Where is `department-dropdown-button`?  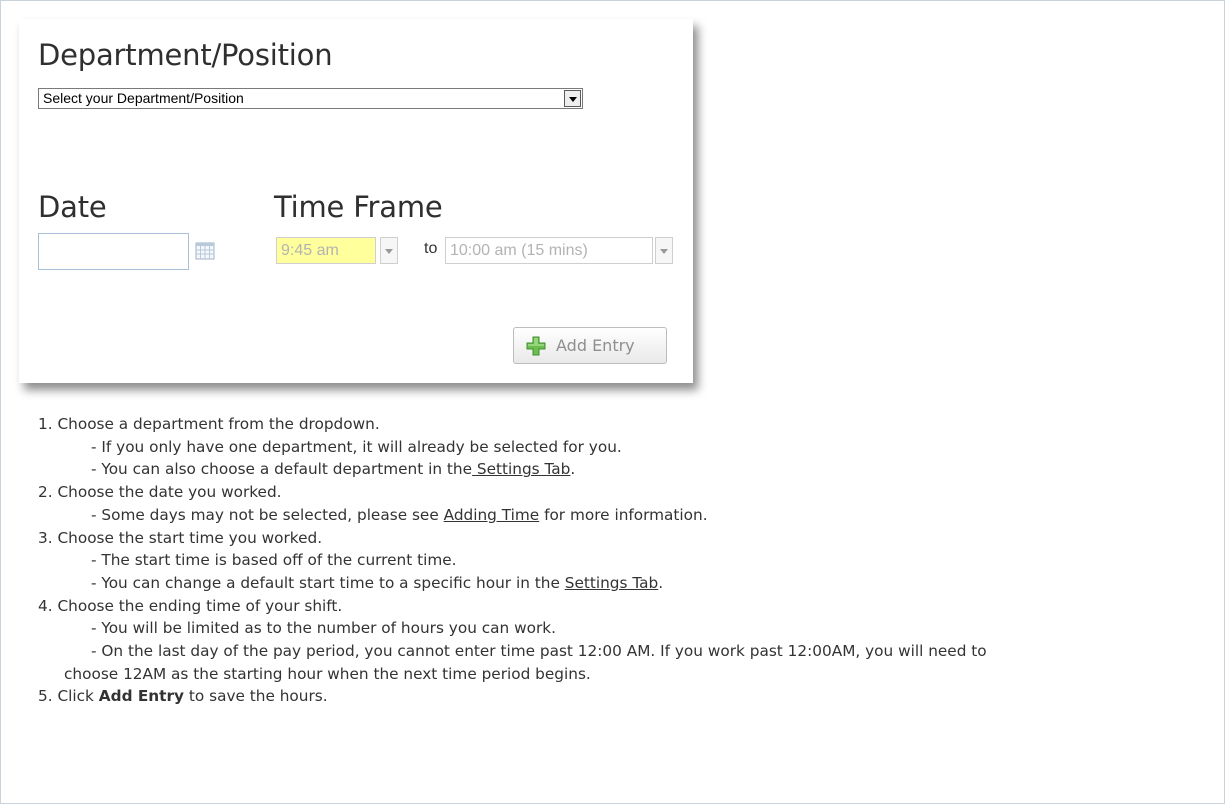 department-dropdown-button is located at coordinates (572, 98).